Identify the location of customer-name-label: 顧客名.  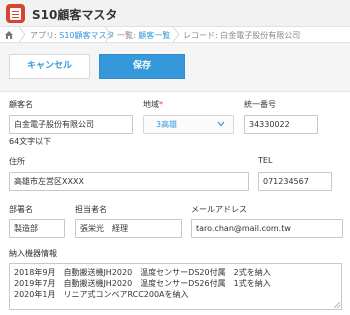
(21, 104).